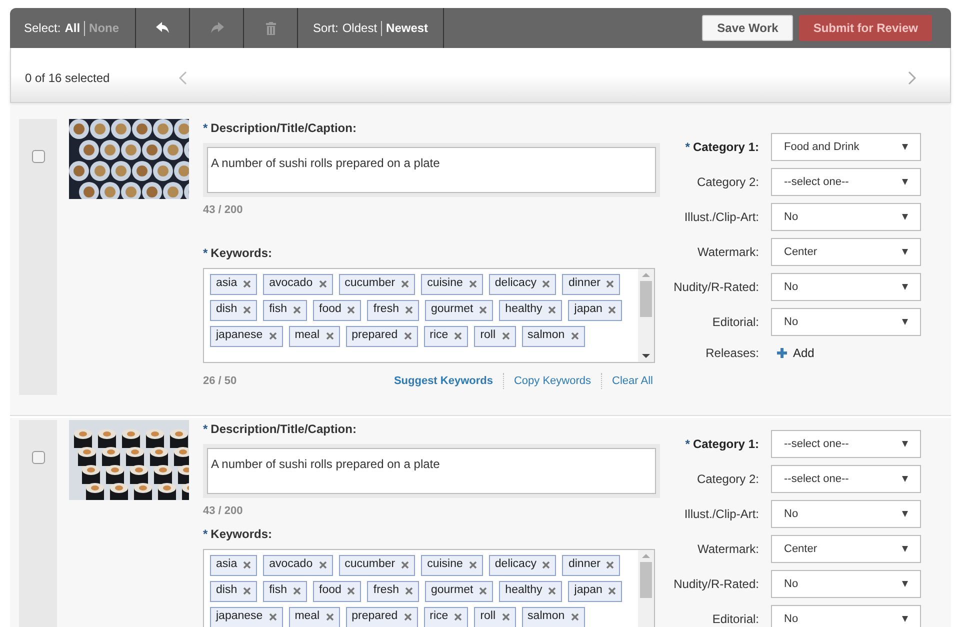 Image resolution: width=961 pixels, height=627 pixels. Describe the element at coordinates (239, 616) in the screenshot. I see `keyword-text: japanese` at that location.